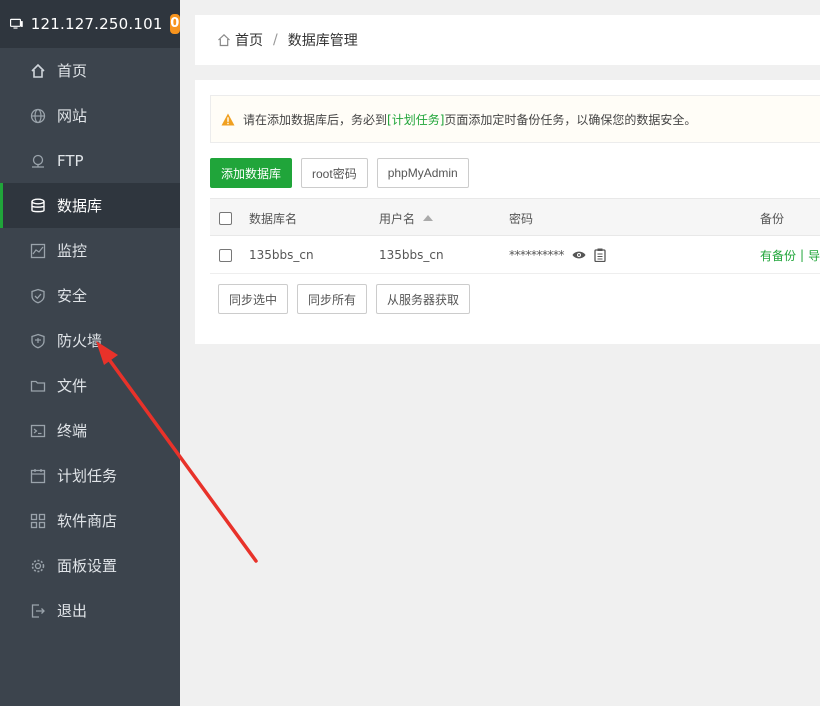  Describe the element at coordinates (80, 206) in the screenshot. I see `sidebar-item-label: 数据库` at that location.